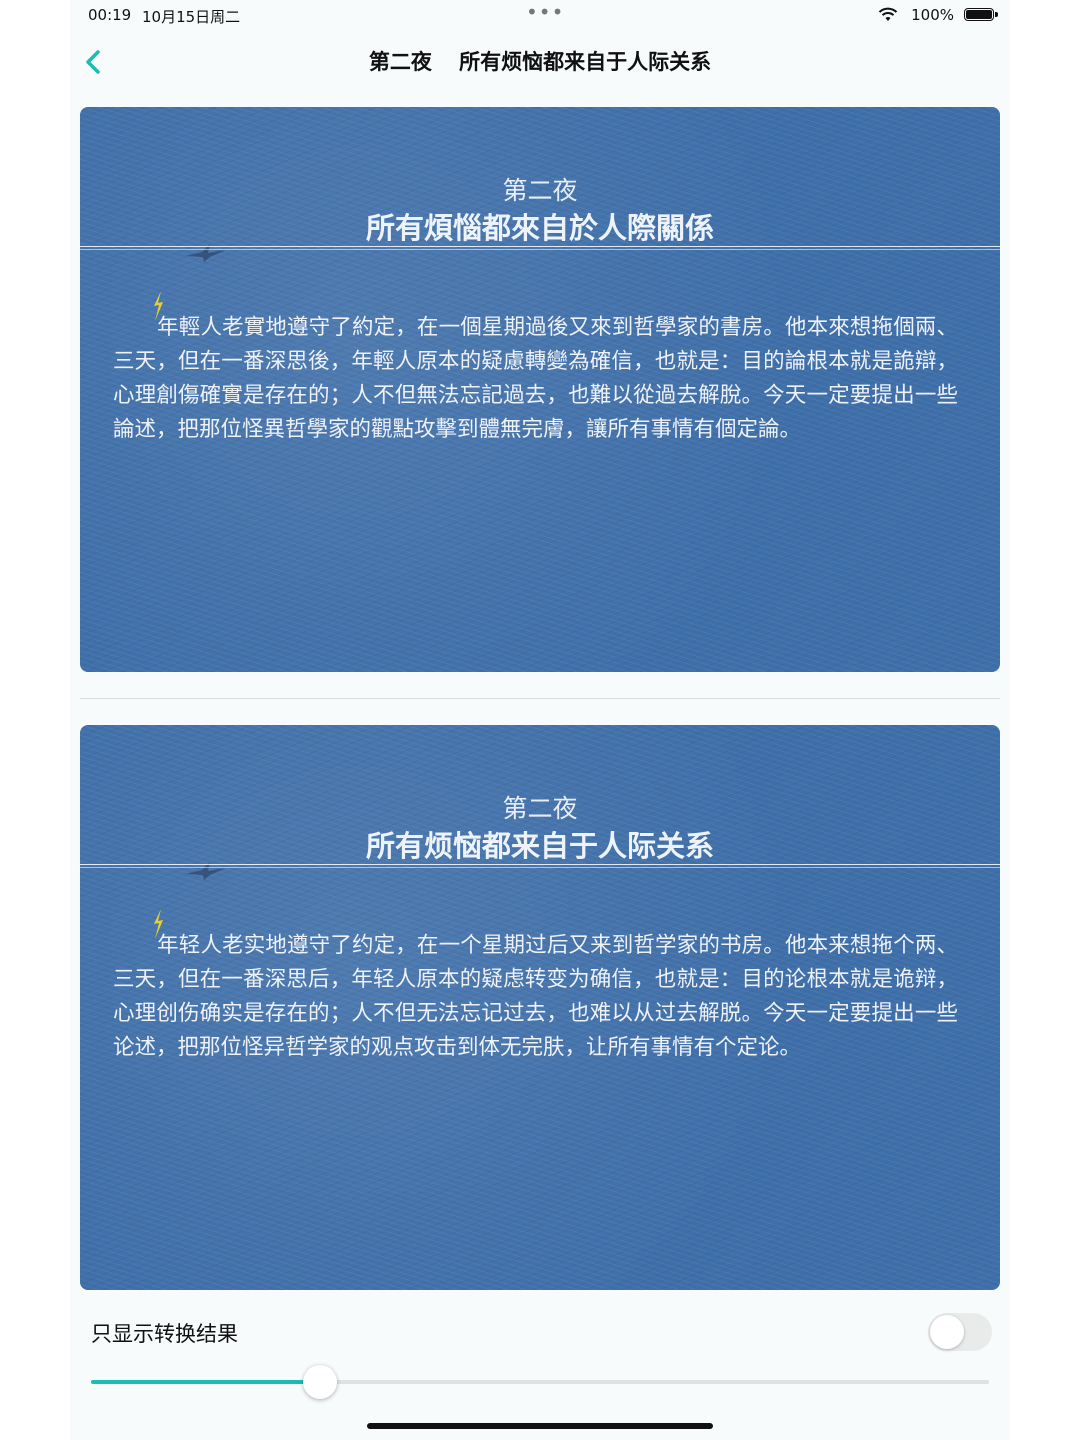 The image size is (1080, 1440). Describe the element at coordinates (540, 698) in the screenshot. I see `section-divider` at that location.